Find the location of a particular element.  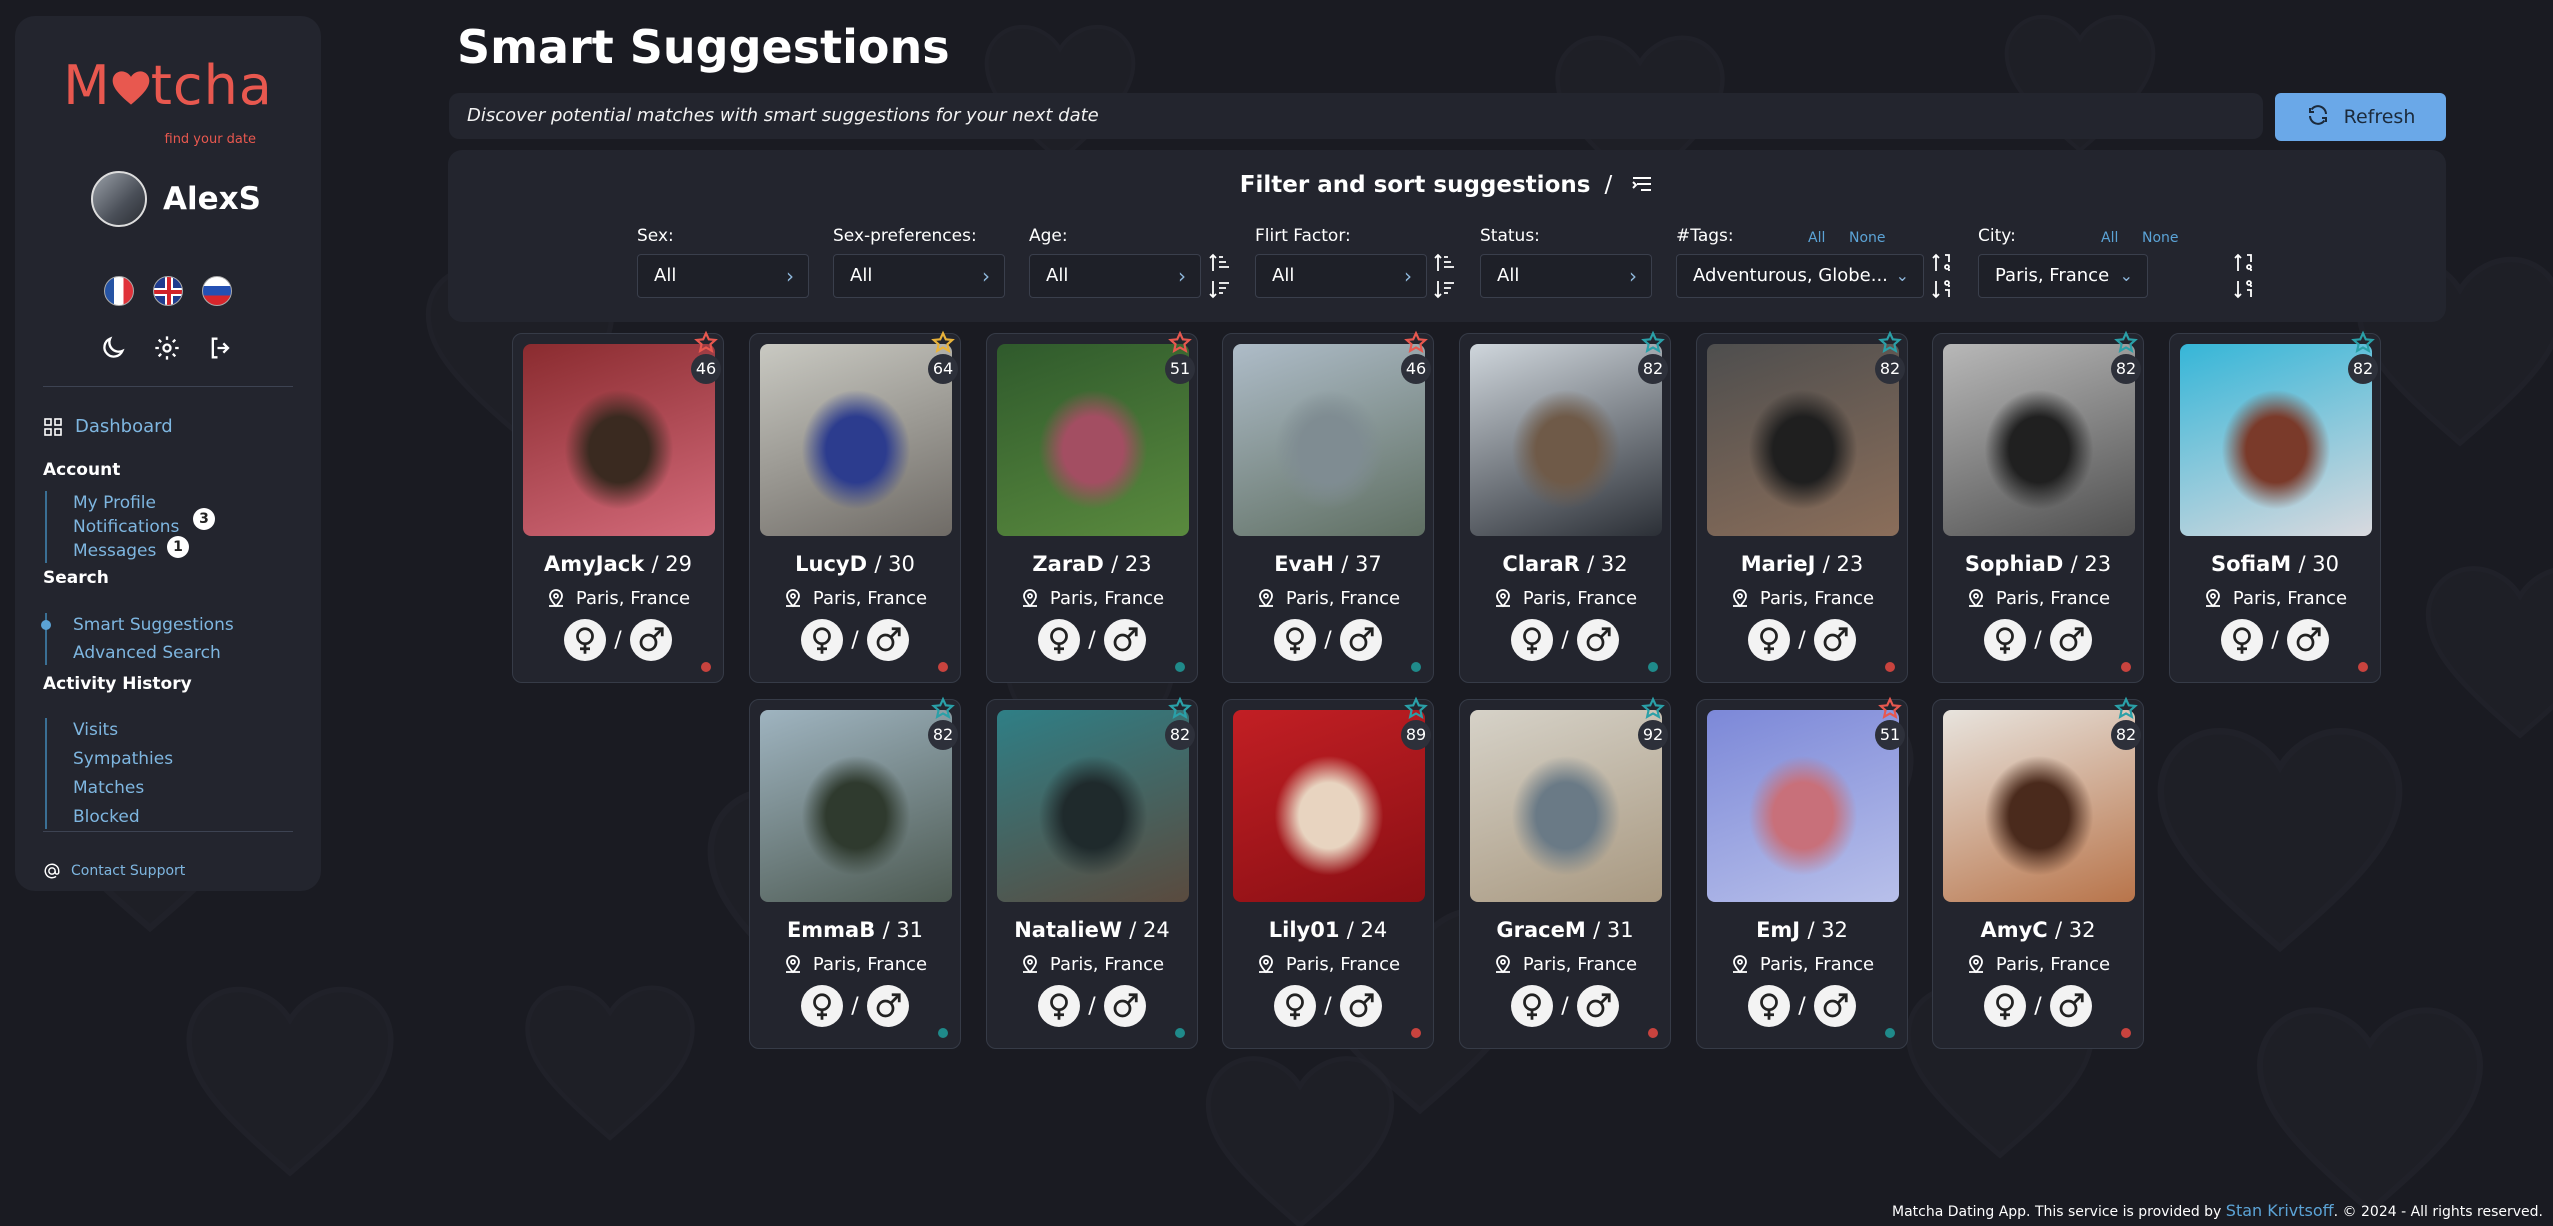

sidebar-item-advanced-search: Advanced Search is located at coordinates (153, 653).